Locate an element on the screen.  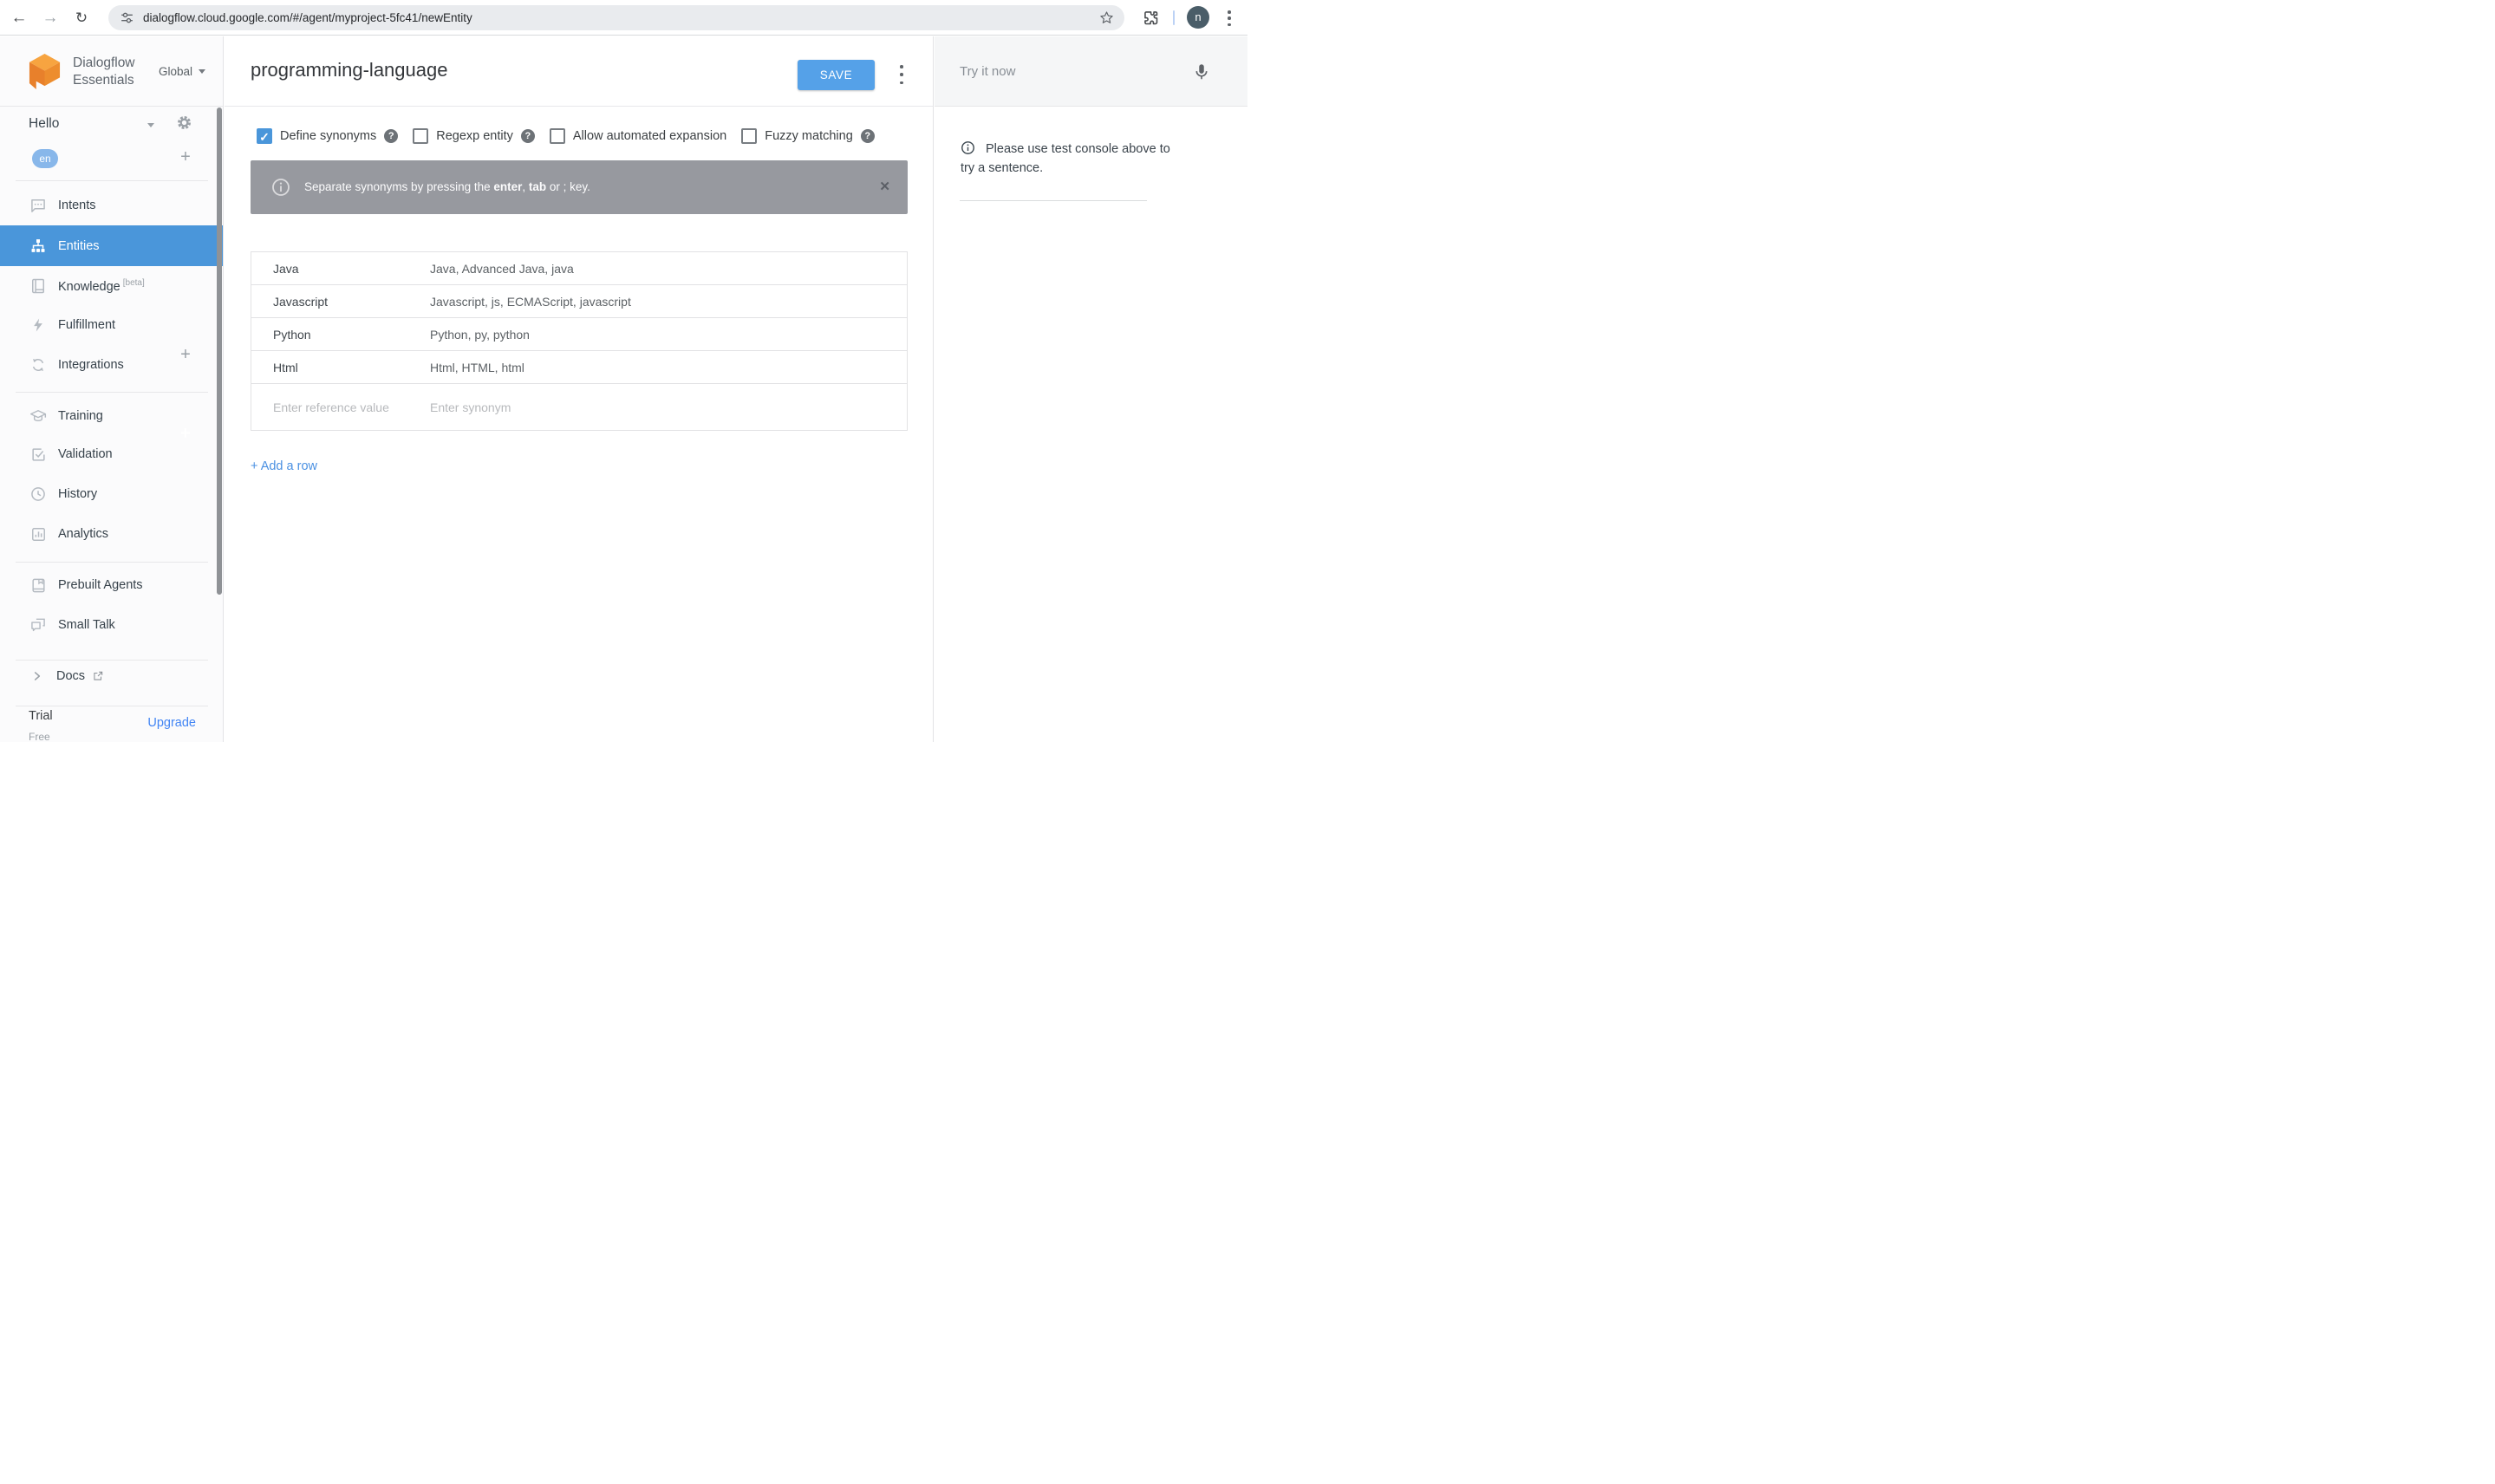
regexp-entity-checkbox is located at coordinates (421, 136).